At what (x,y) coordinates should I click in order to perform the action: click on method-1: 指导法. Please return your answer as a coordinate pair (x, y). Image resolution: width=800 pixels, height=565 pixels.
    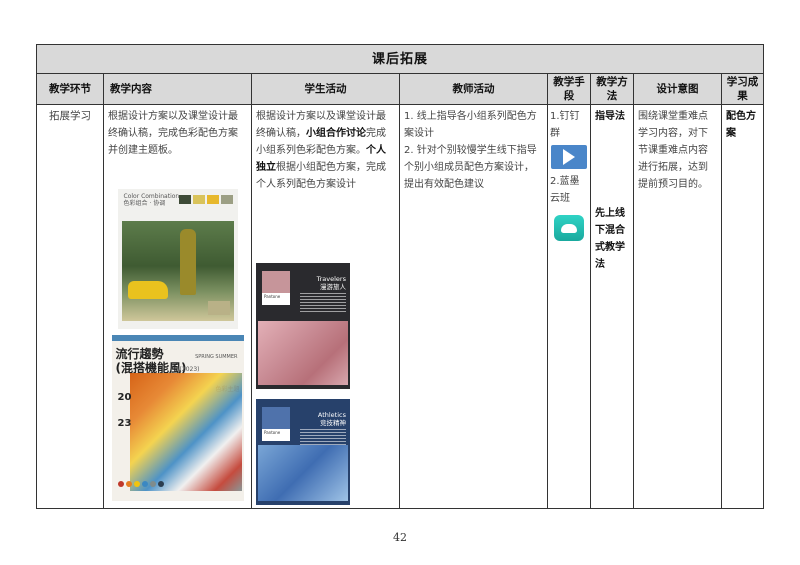
    Looking at the image, I should click on (610, 116).